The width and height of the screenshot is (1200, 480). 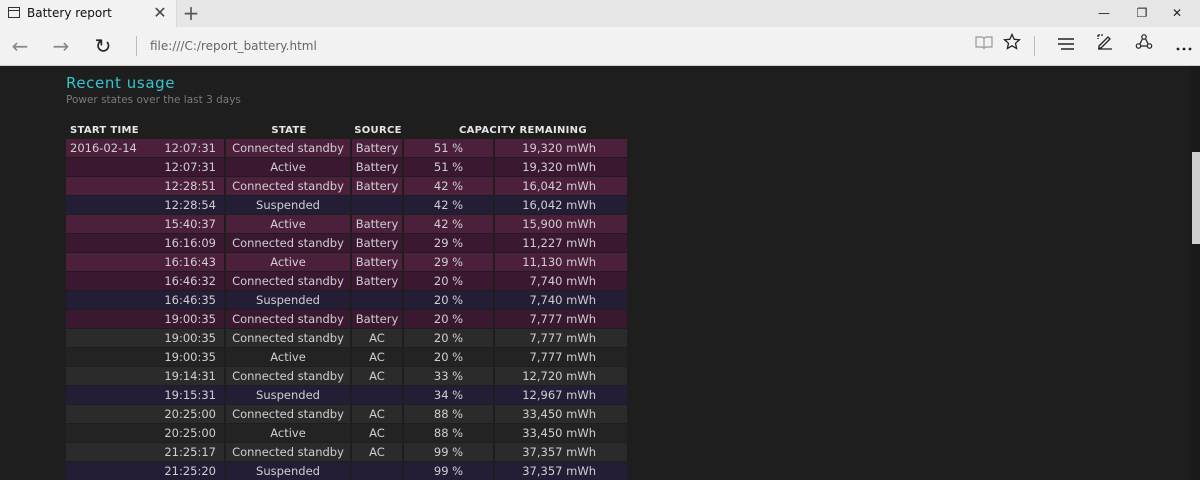 What do you see at coordinates (559, 205) in the screenshot?
I see `cell-mwh-value: 16,042 mWh` at bounding box center [559, 205].